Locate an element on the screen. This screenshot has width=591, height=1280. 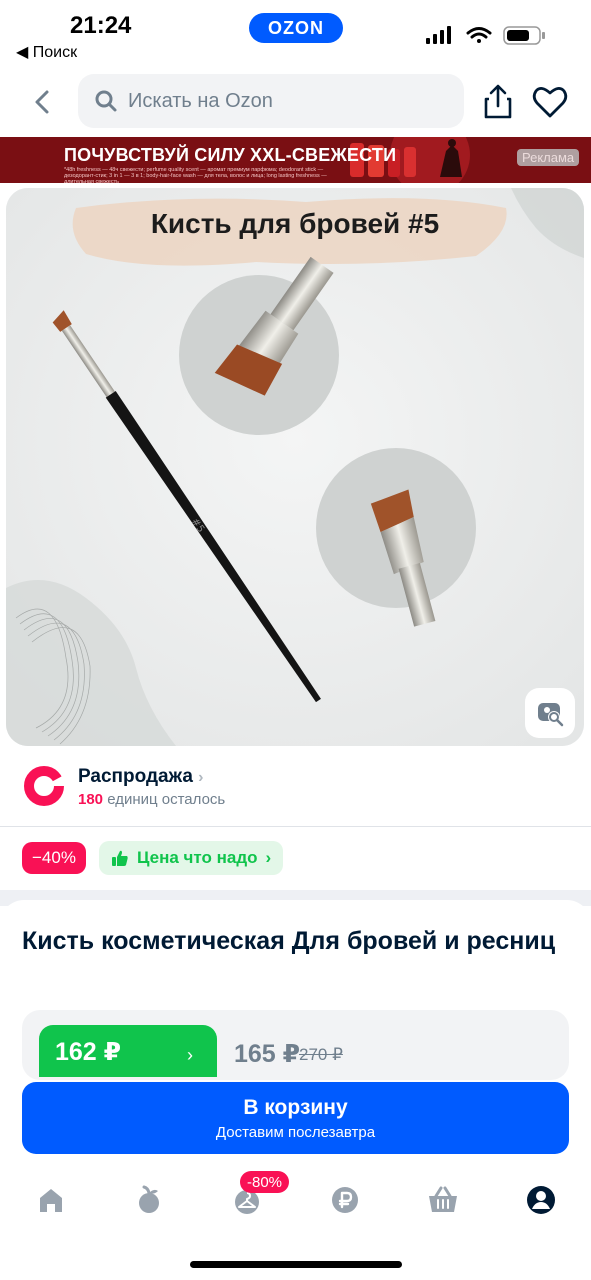
add-to-cart-button: В корзину Доставим послезавтра is located at coordinates (295, 1118).